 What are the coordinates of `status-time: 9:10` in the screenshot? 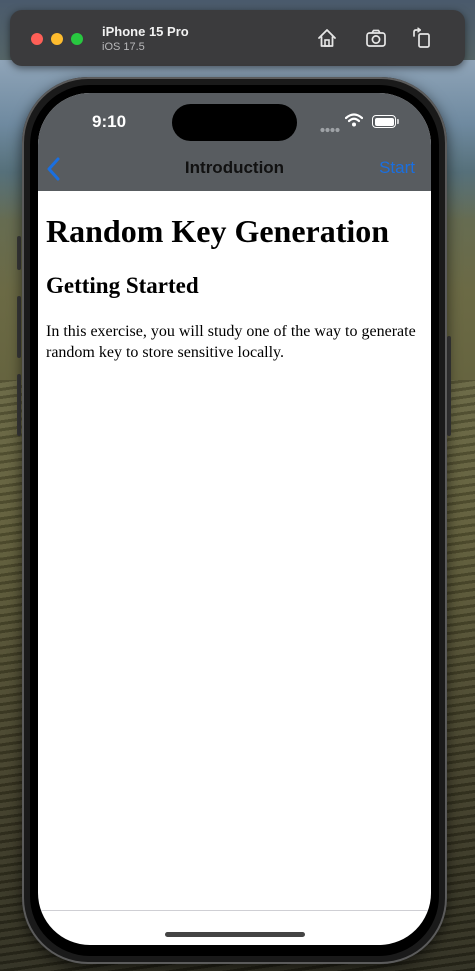 It's located at (109, 121).